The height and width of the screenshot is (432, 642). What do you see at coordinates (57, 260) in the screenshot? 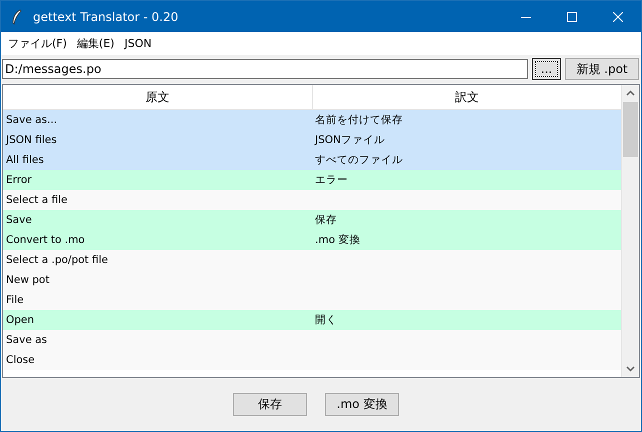
I see `source-cell-text: Select a .po/pot file` at bounding box center [57, 260].